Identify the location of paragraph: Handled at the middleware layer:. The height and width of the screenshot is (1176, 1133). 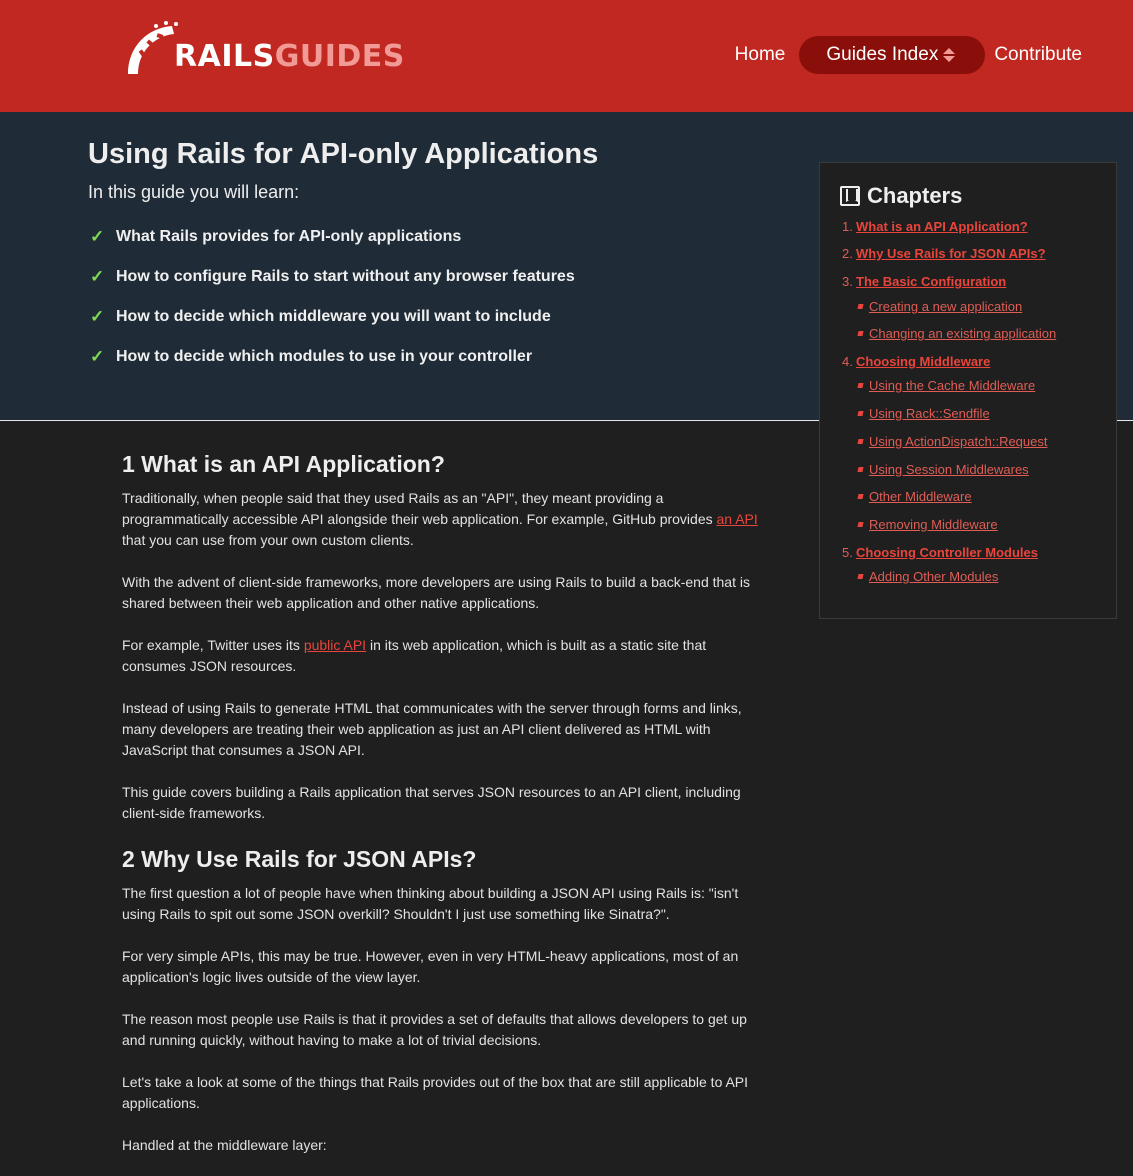
(224, 1145).